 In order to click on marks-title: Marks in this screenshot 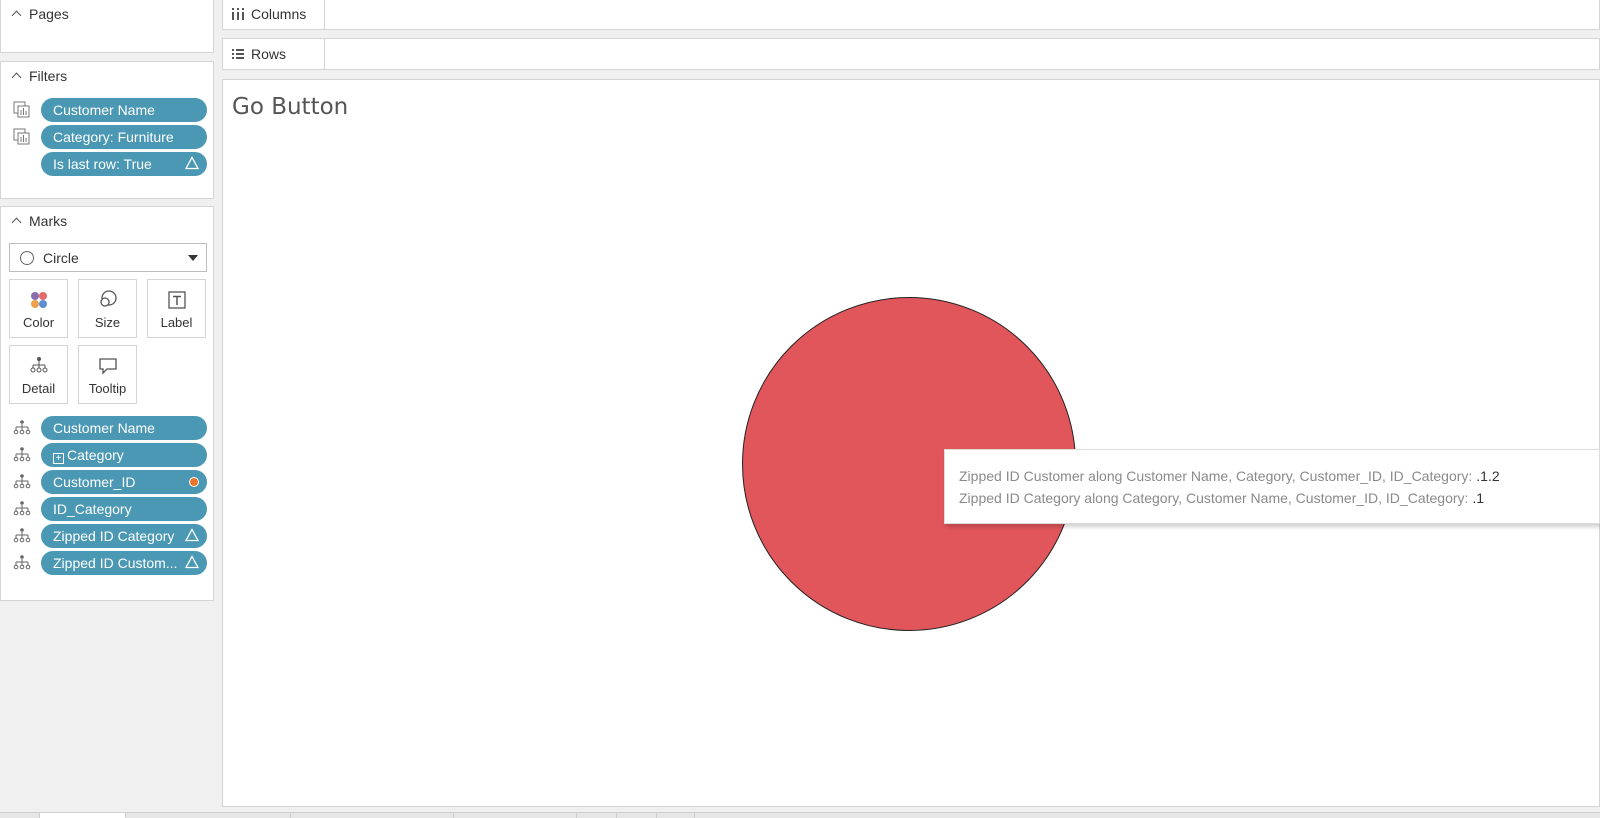, I will do `click(48, 221)`.